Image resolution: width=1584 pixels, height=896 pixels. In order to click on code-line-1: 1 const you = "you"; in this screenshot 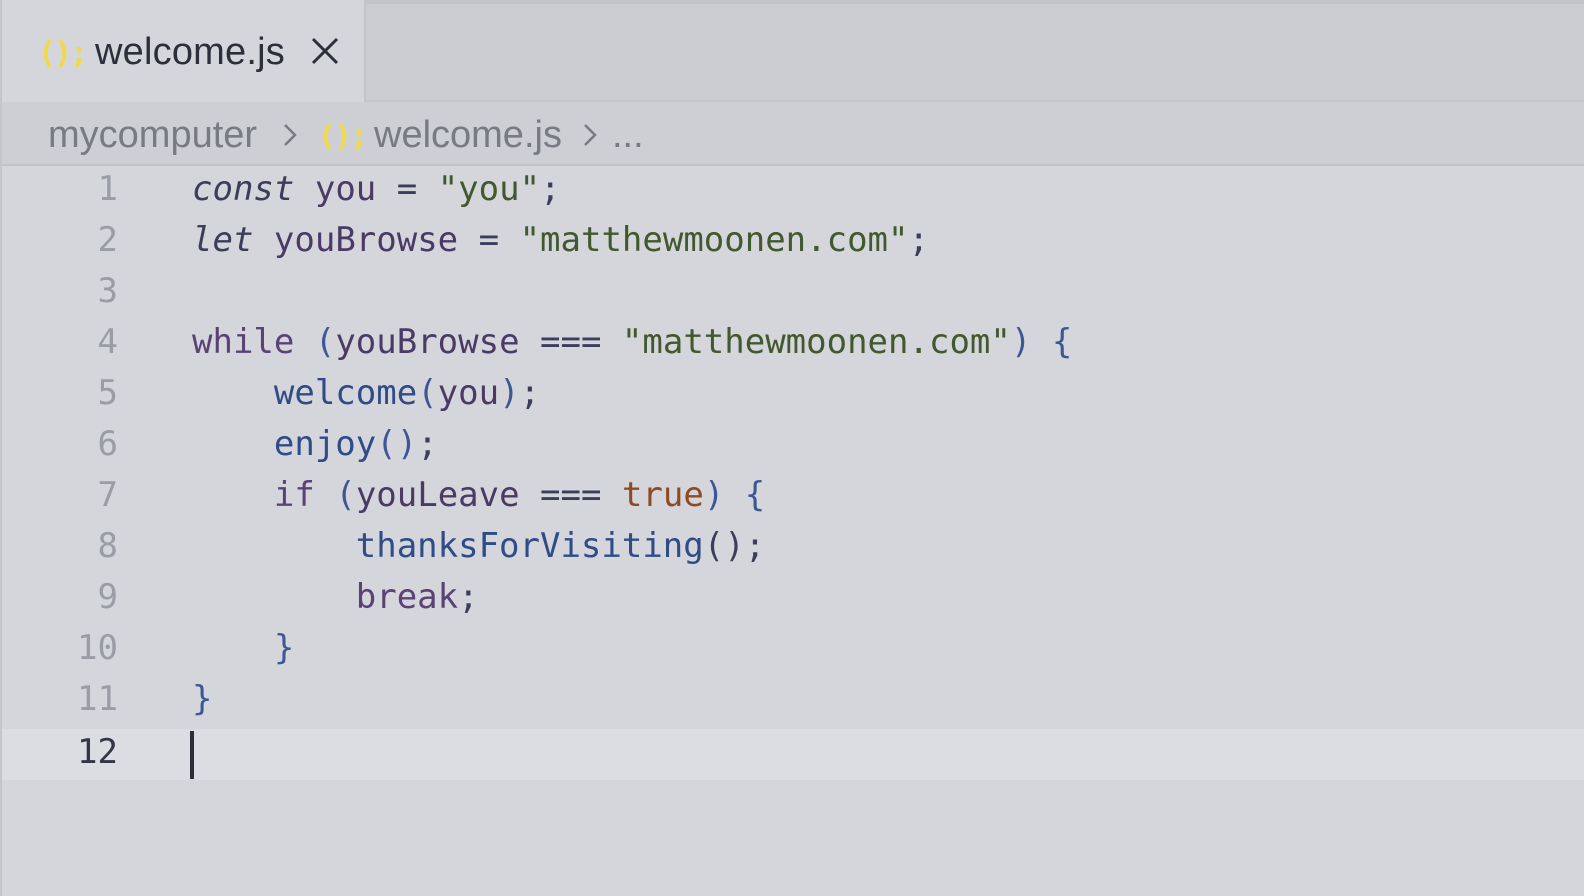, I will do `click(793, 191)`.